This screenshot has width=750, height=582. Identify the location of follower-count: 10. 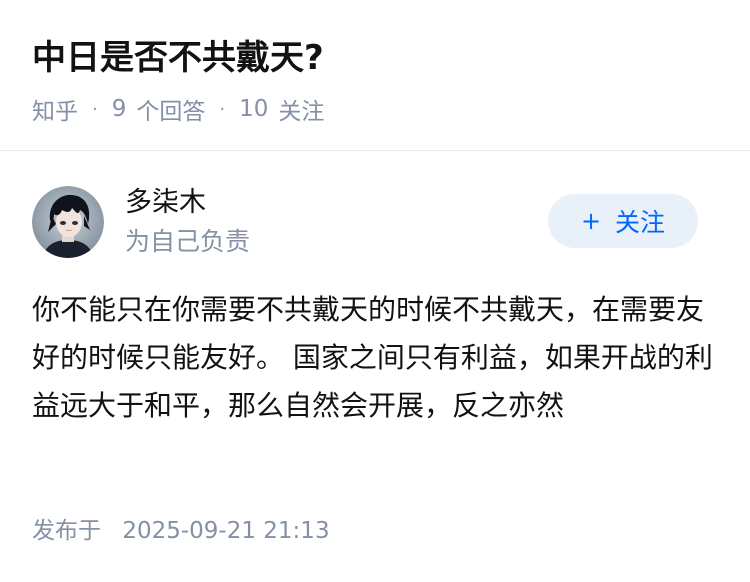
(254, 109).